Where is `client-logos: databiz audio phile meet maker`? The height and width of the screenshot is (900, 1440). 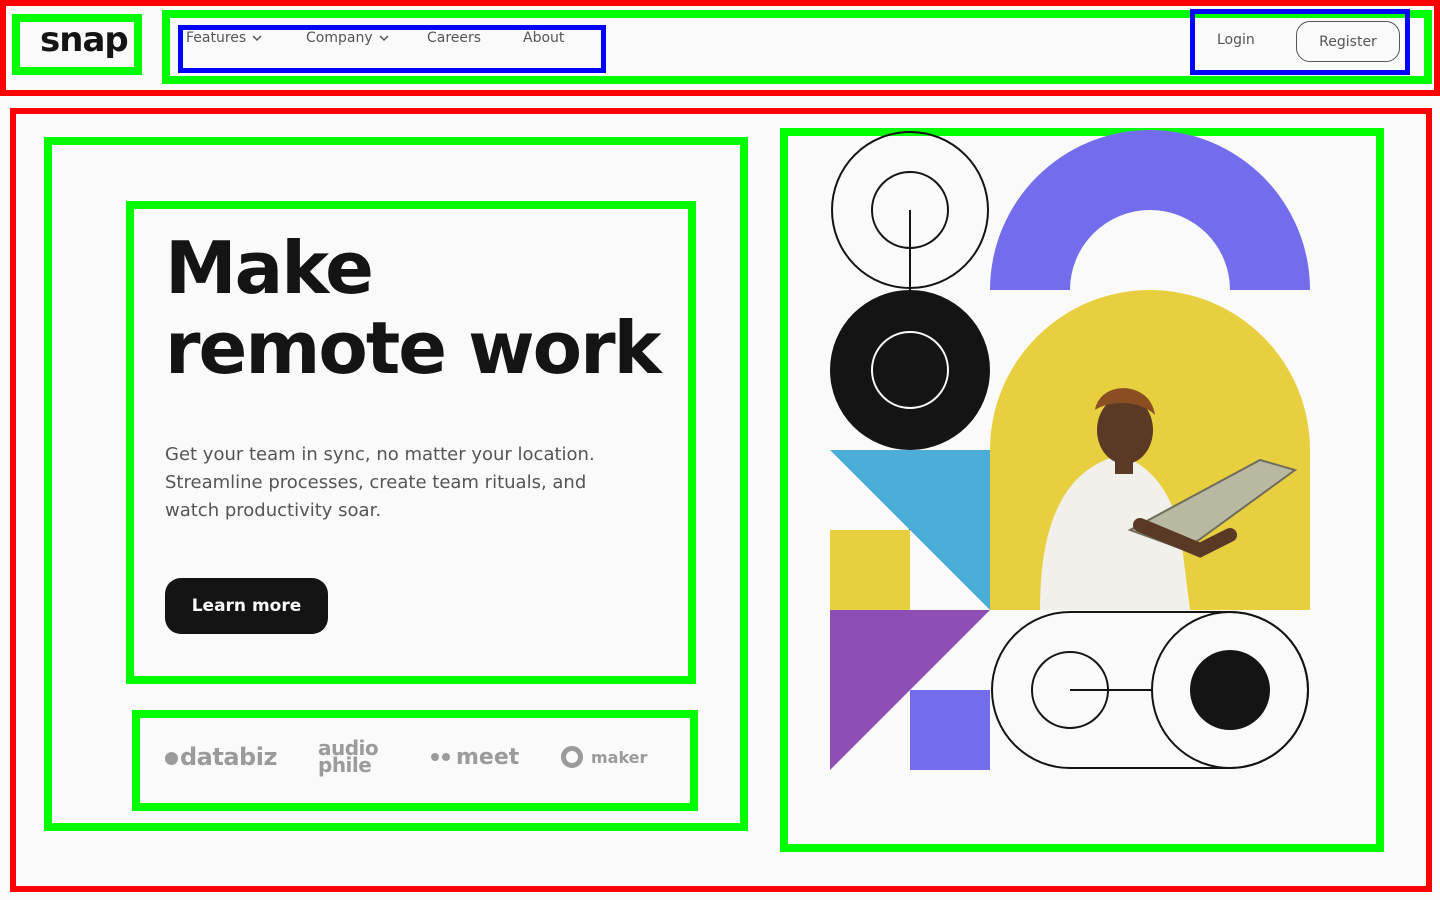 client-logos: databiz audio phile meet maker is located at coordinates (406, 757).